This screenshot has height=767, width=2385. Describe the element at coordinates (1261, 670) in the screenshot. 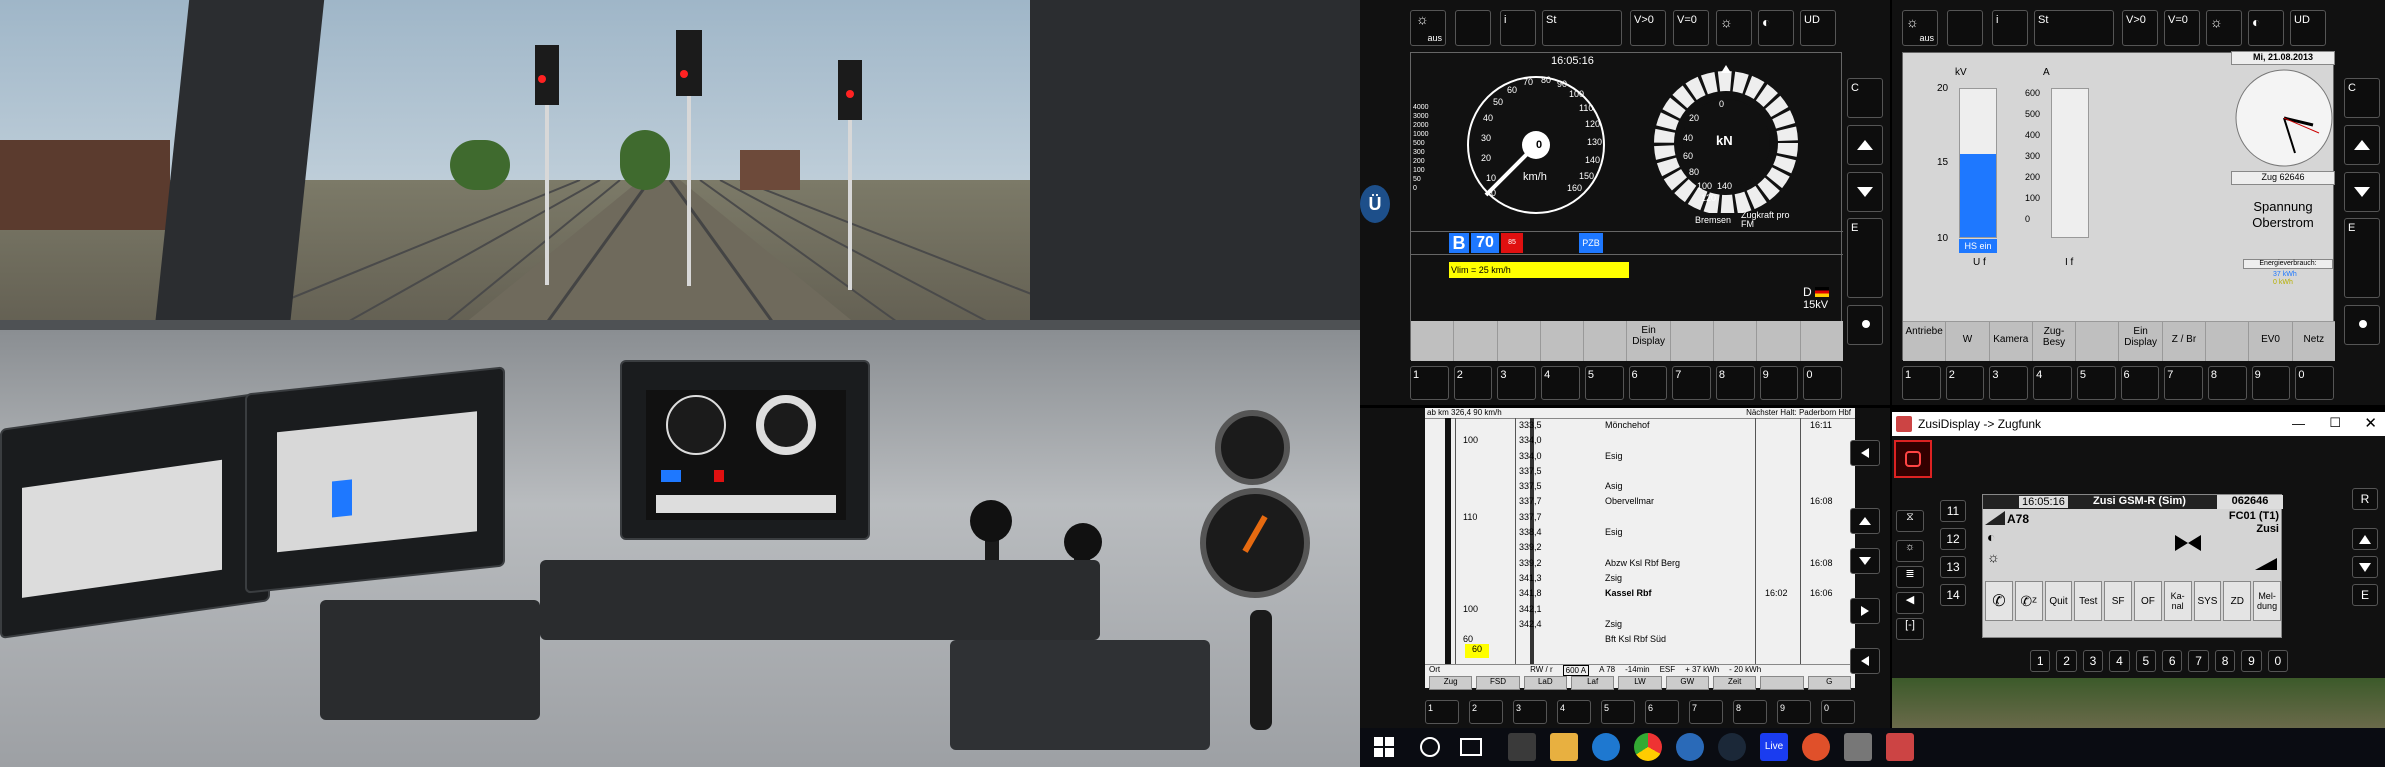

I see `independent-brake-lever` at that location.